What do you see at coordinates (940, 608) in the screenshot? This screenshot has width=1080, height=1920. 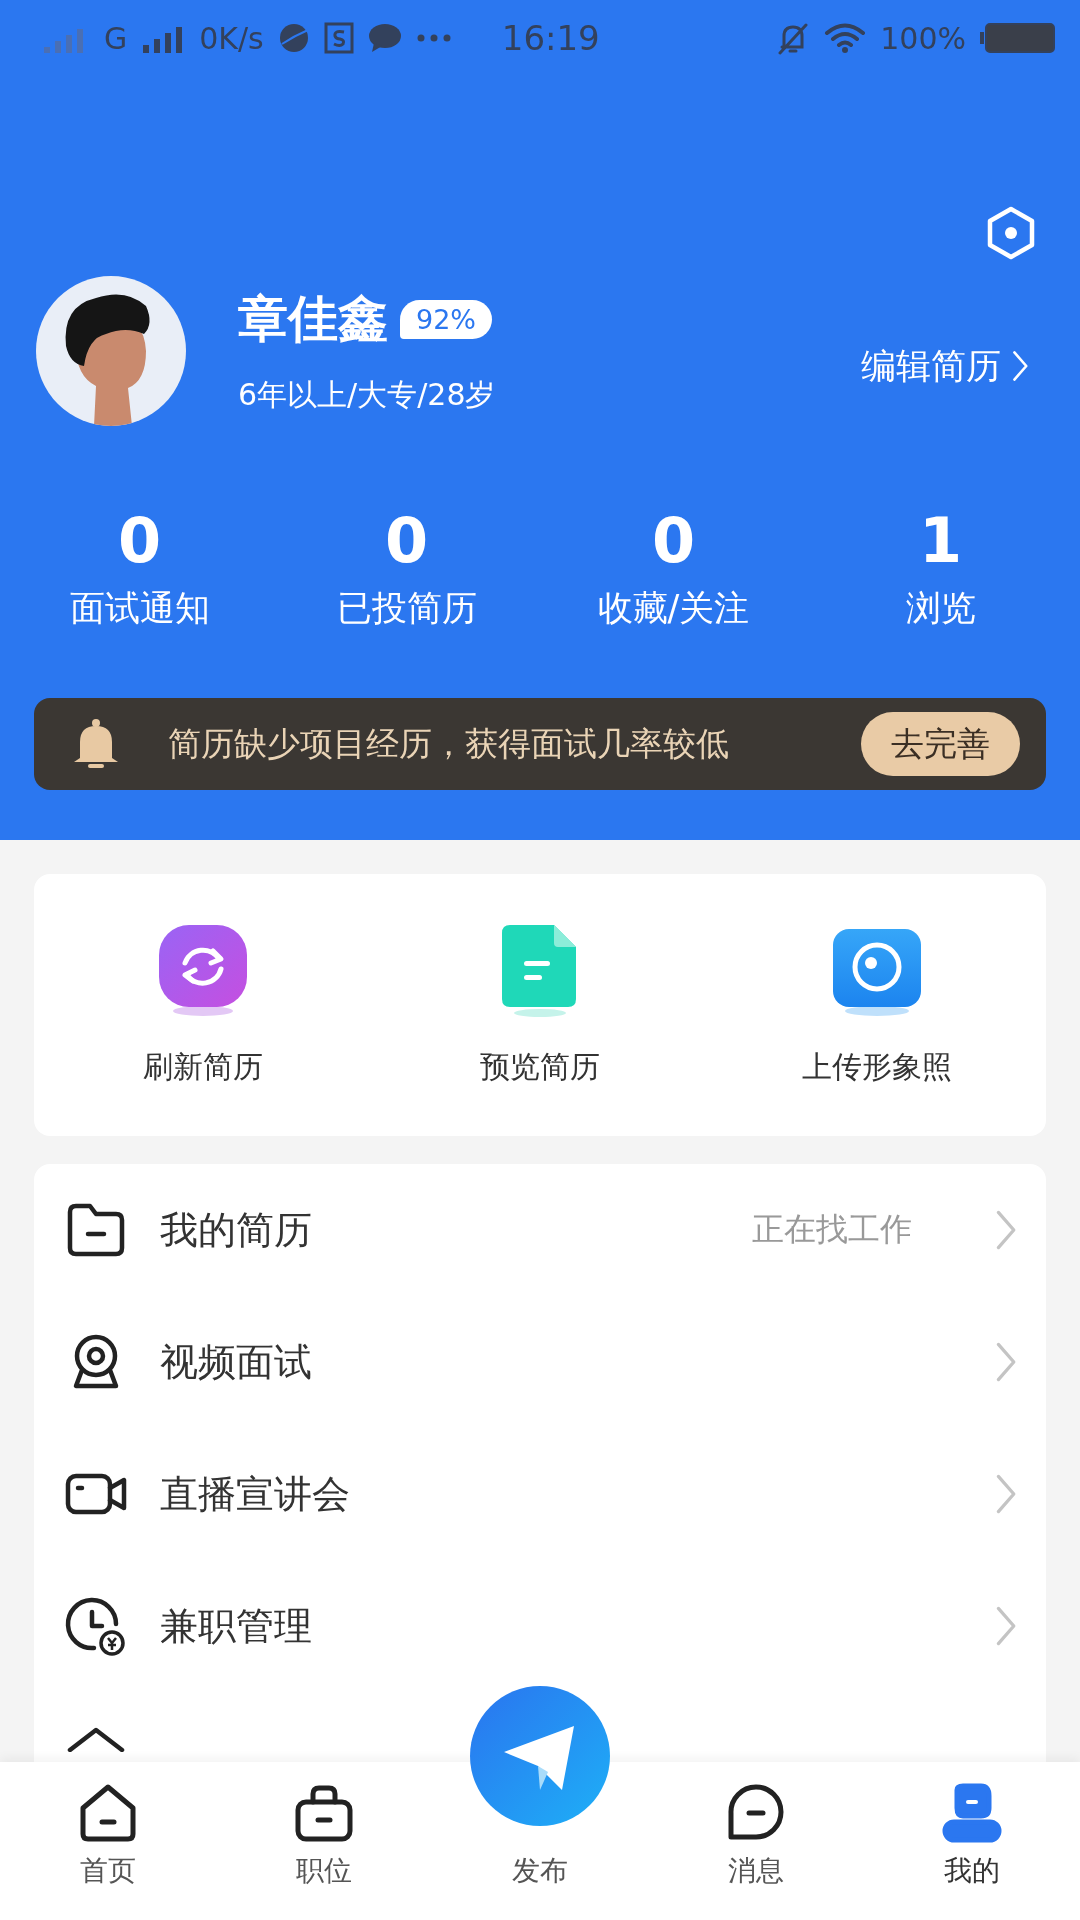 I see `stat-label: 浏览` at bounding box center [940, 608].